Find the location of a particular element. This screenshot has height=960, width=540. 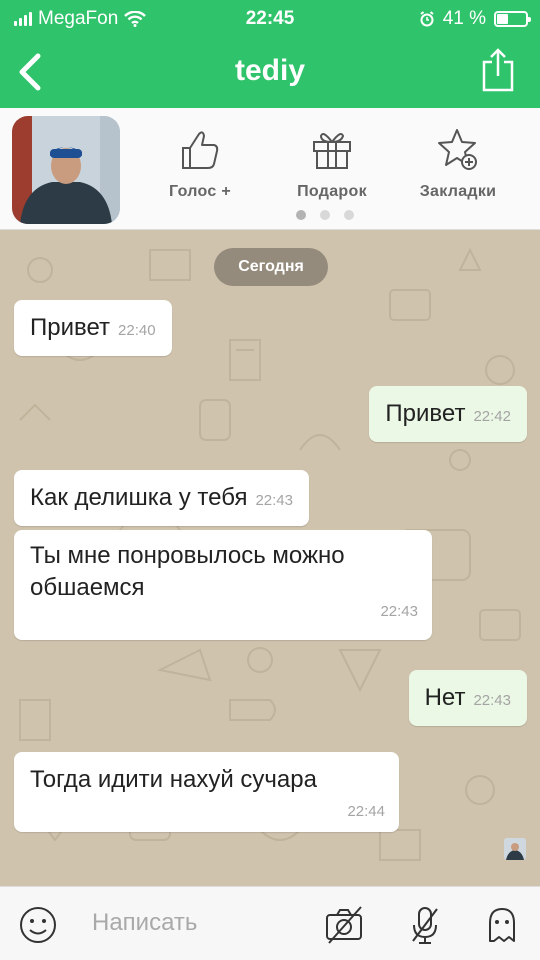

bookmarks-action: Закладки is located at coordinates (458, 163).